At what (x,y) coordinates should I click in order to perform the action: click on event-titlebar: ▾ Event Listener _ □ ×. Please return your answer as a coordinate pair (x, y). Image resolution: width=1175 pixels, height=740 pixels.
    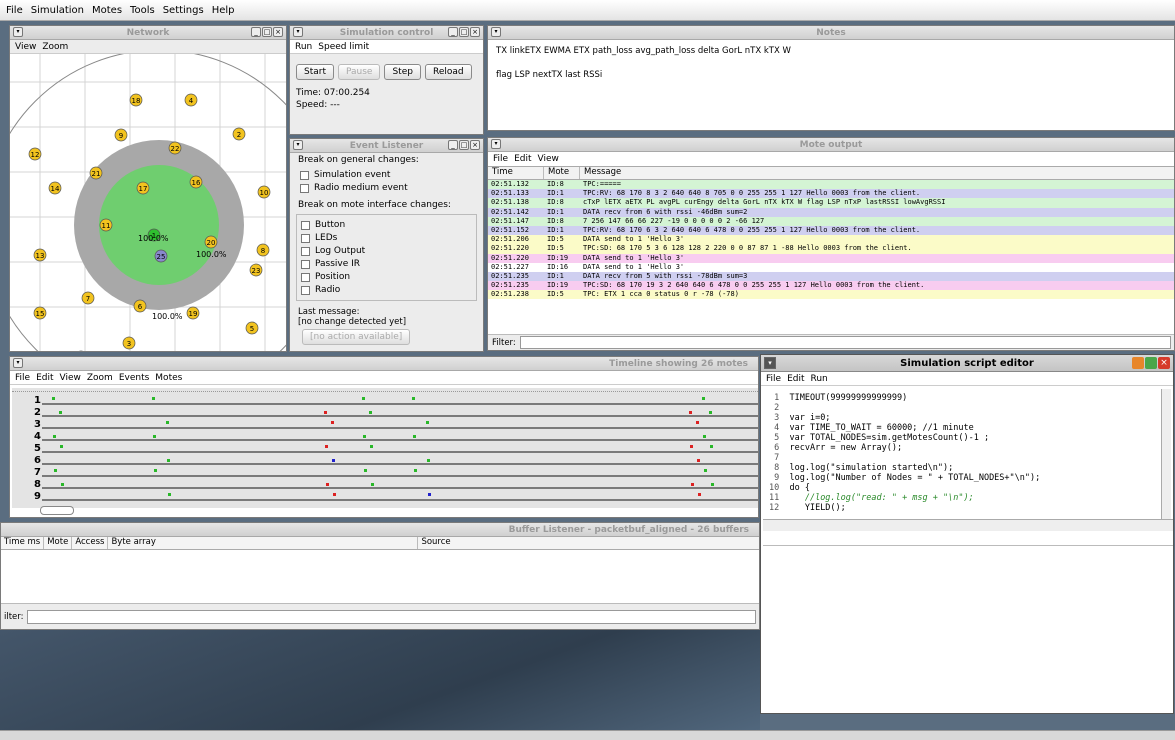
    Looking at the image, I should click on (386, 146).